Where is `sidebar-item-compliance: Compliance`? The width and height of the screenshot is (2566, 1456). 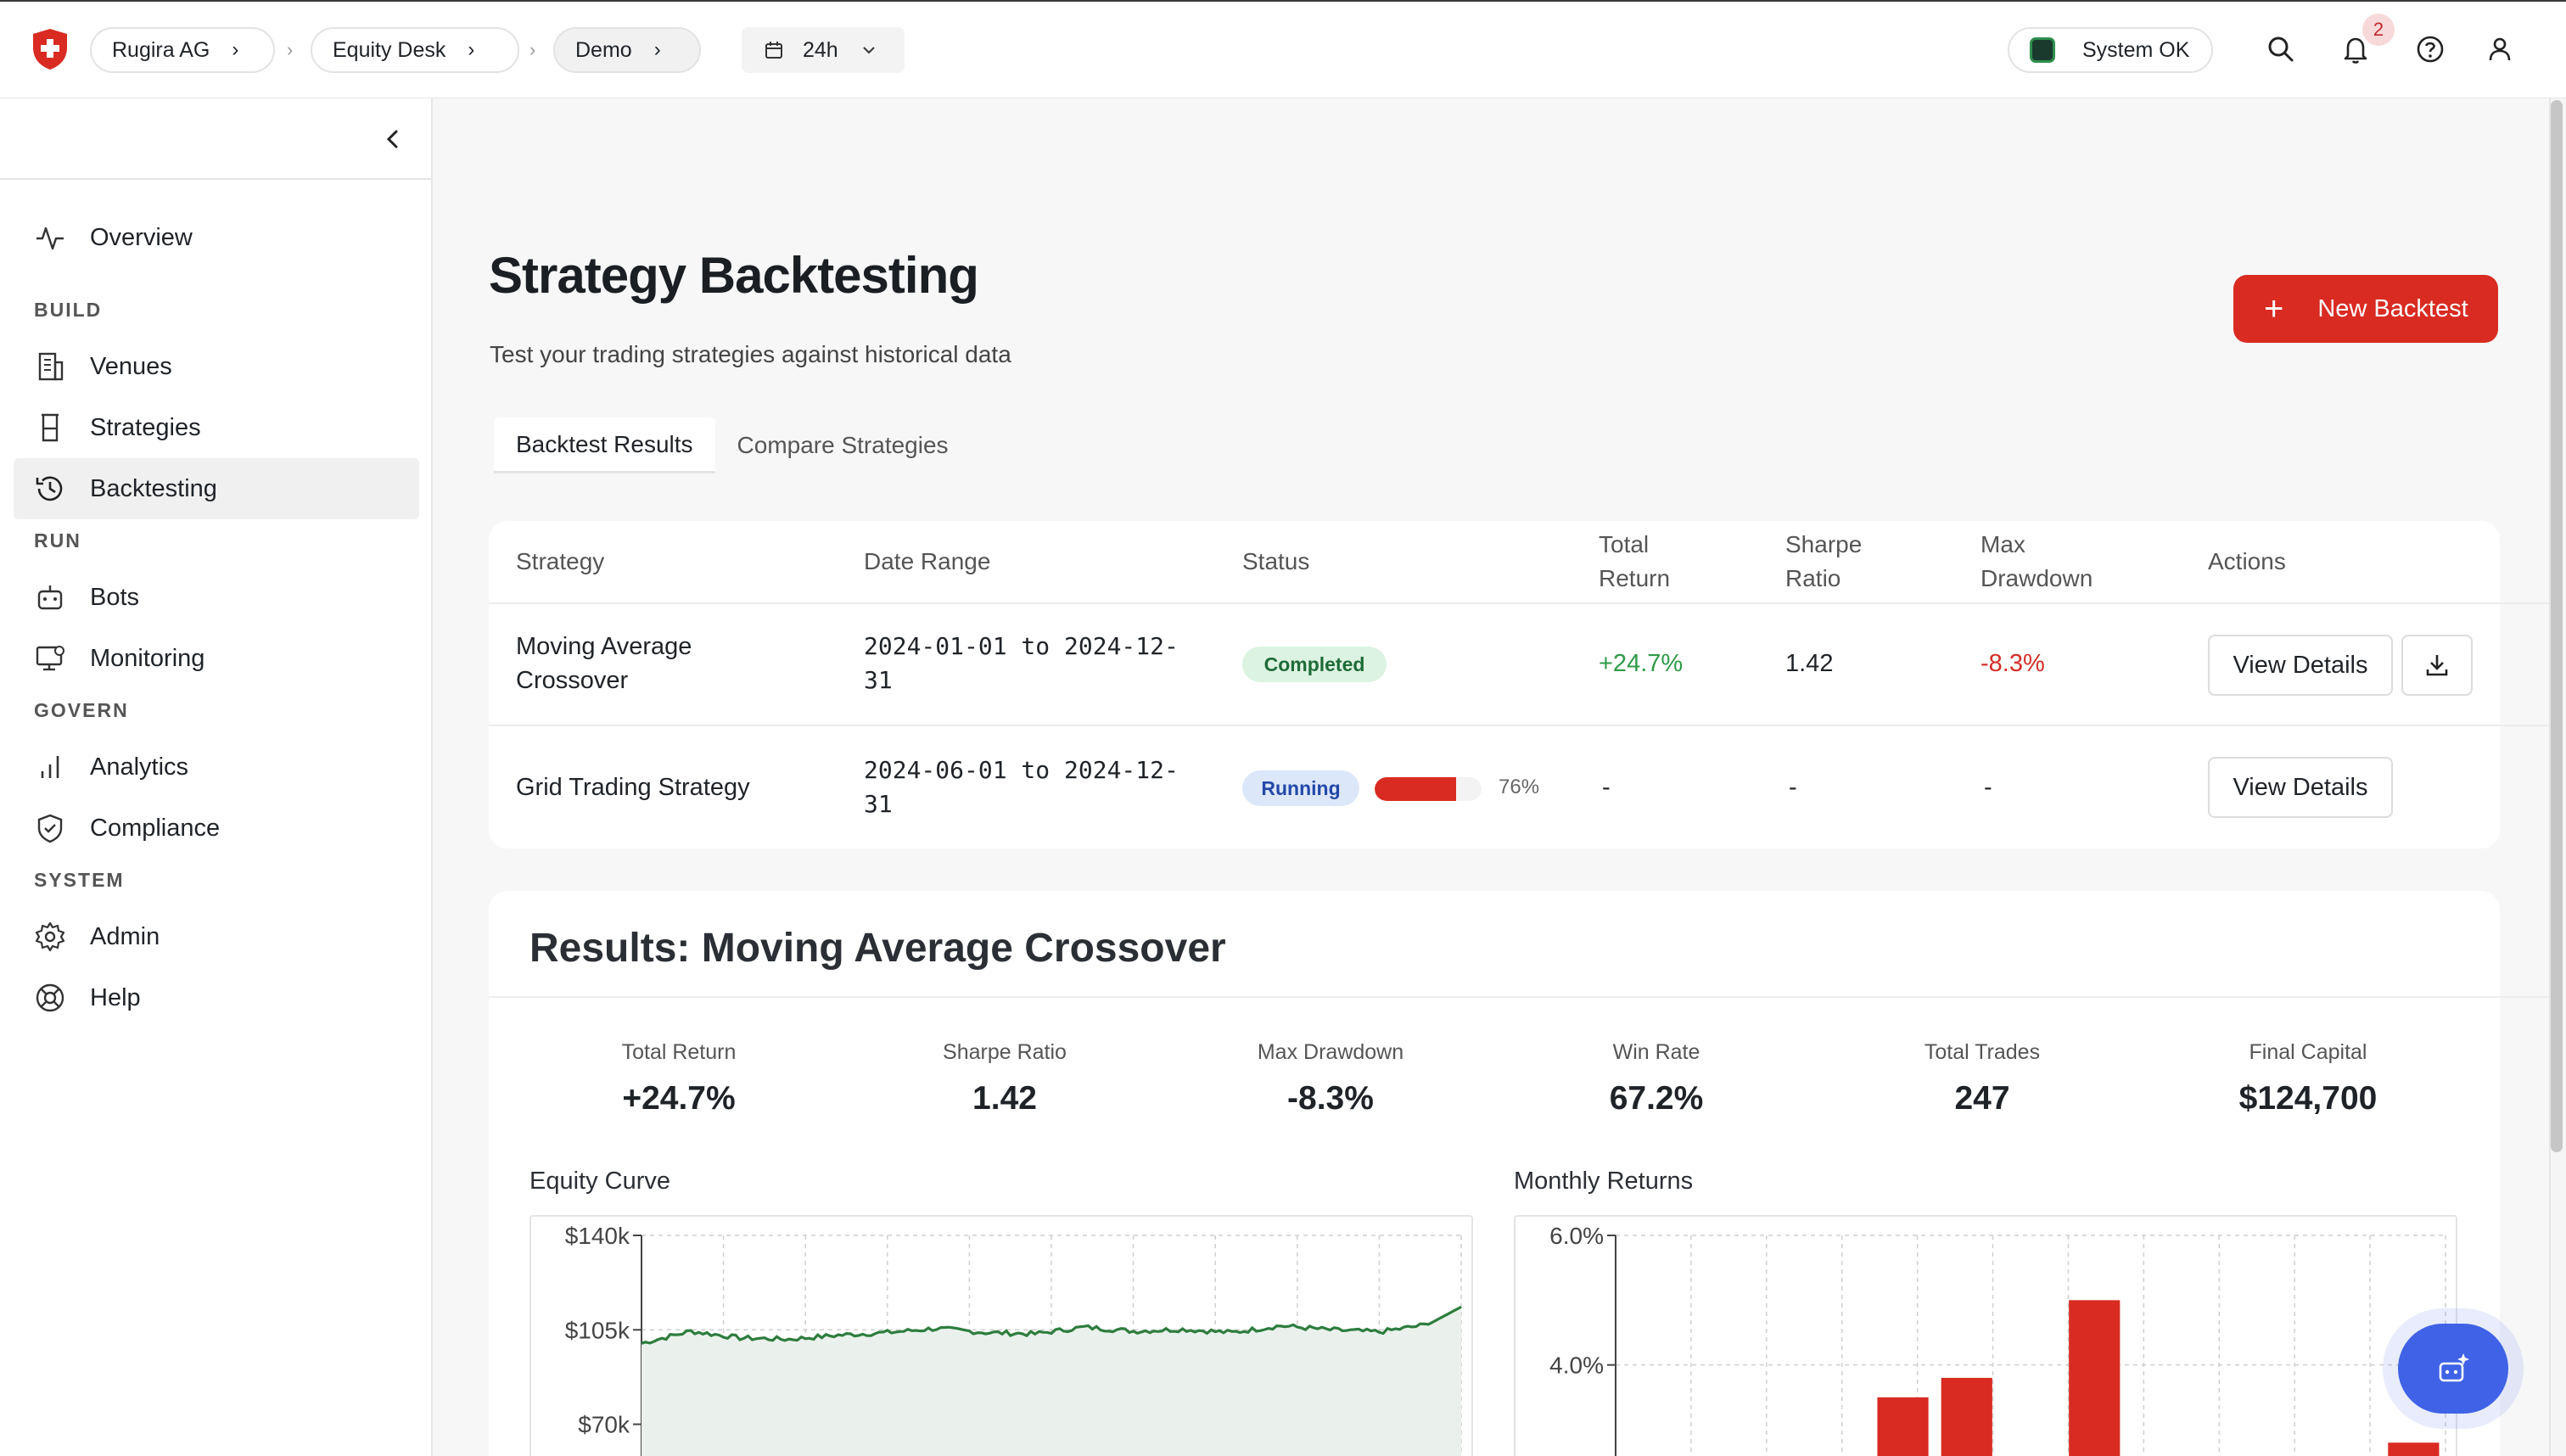 sidebar-item-compliance: Compliance is located at coordinates (216, 828).